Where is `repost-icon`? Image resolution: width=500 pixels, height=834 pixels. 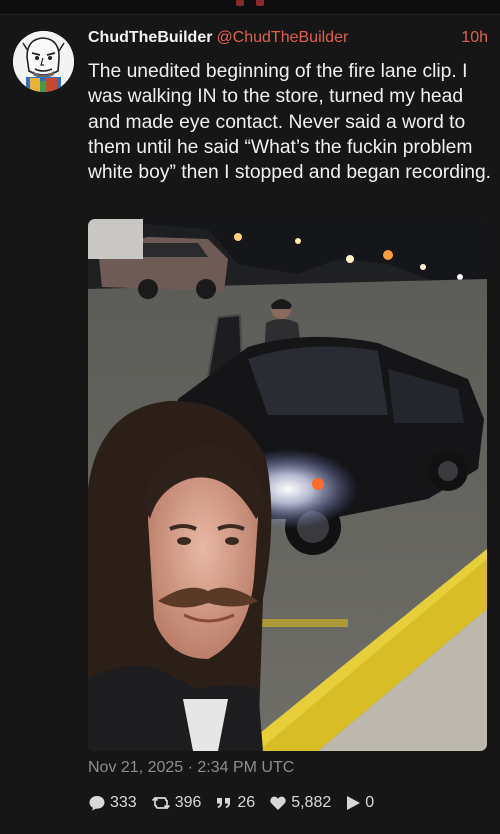
repost-icon is located at coordinates (160, 803).